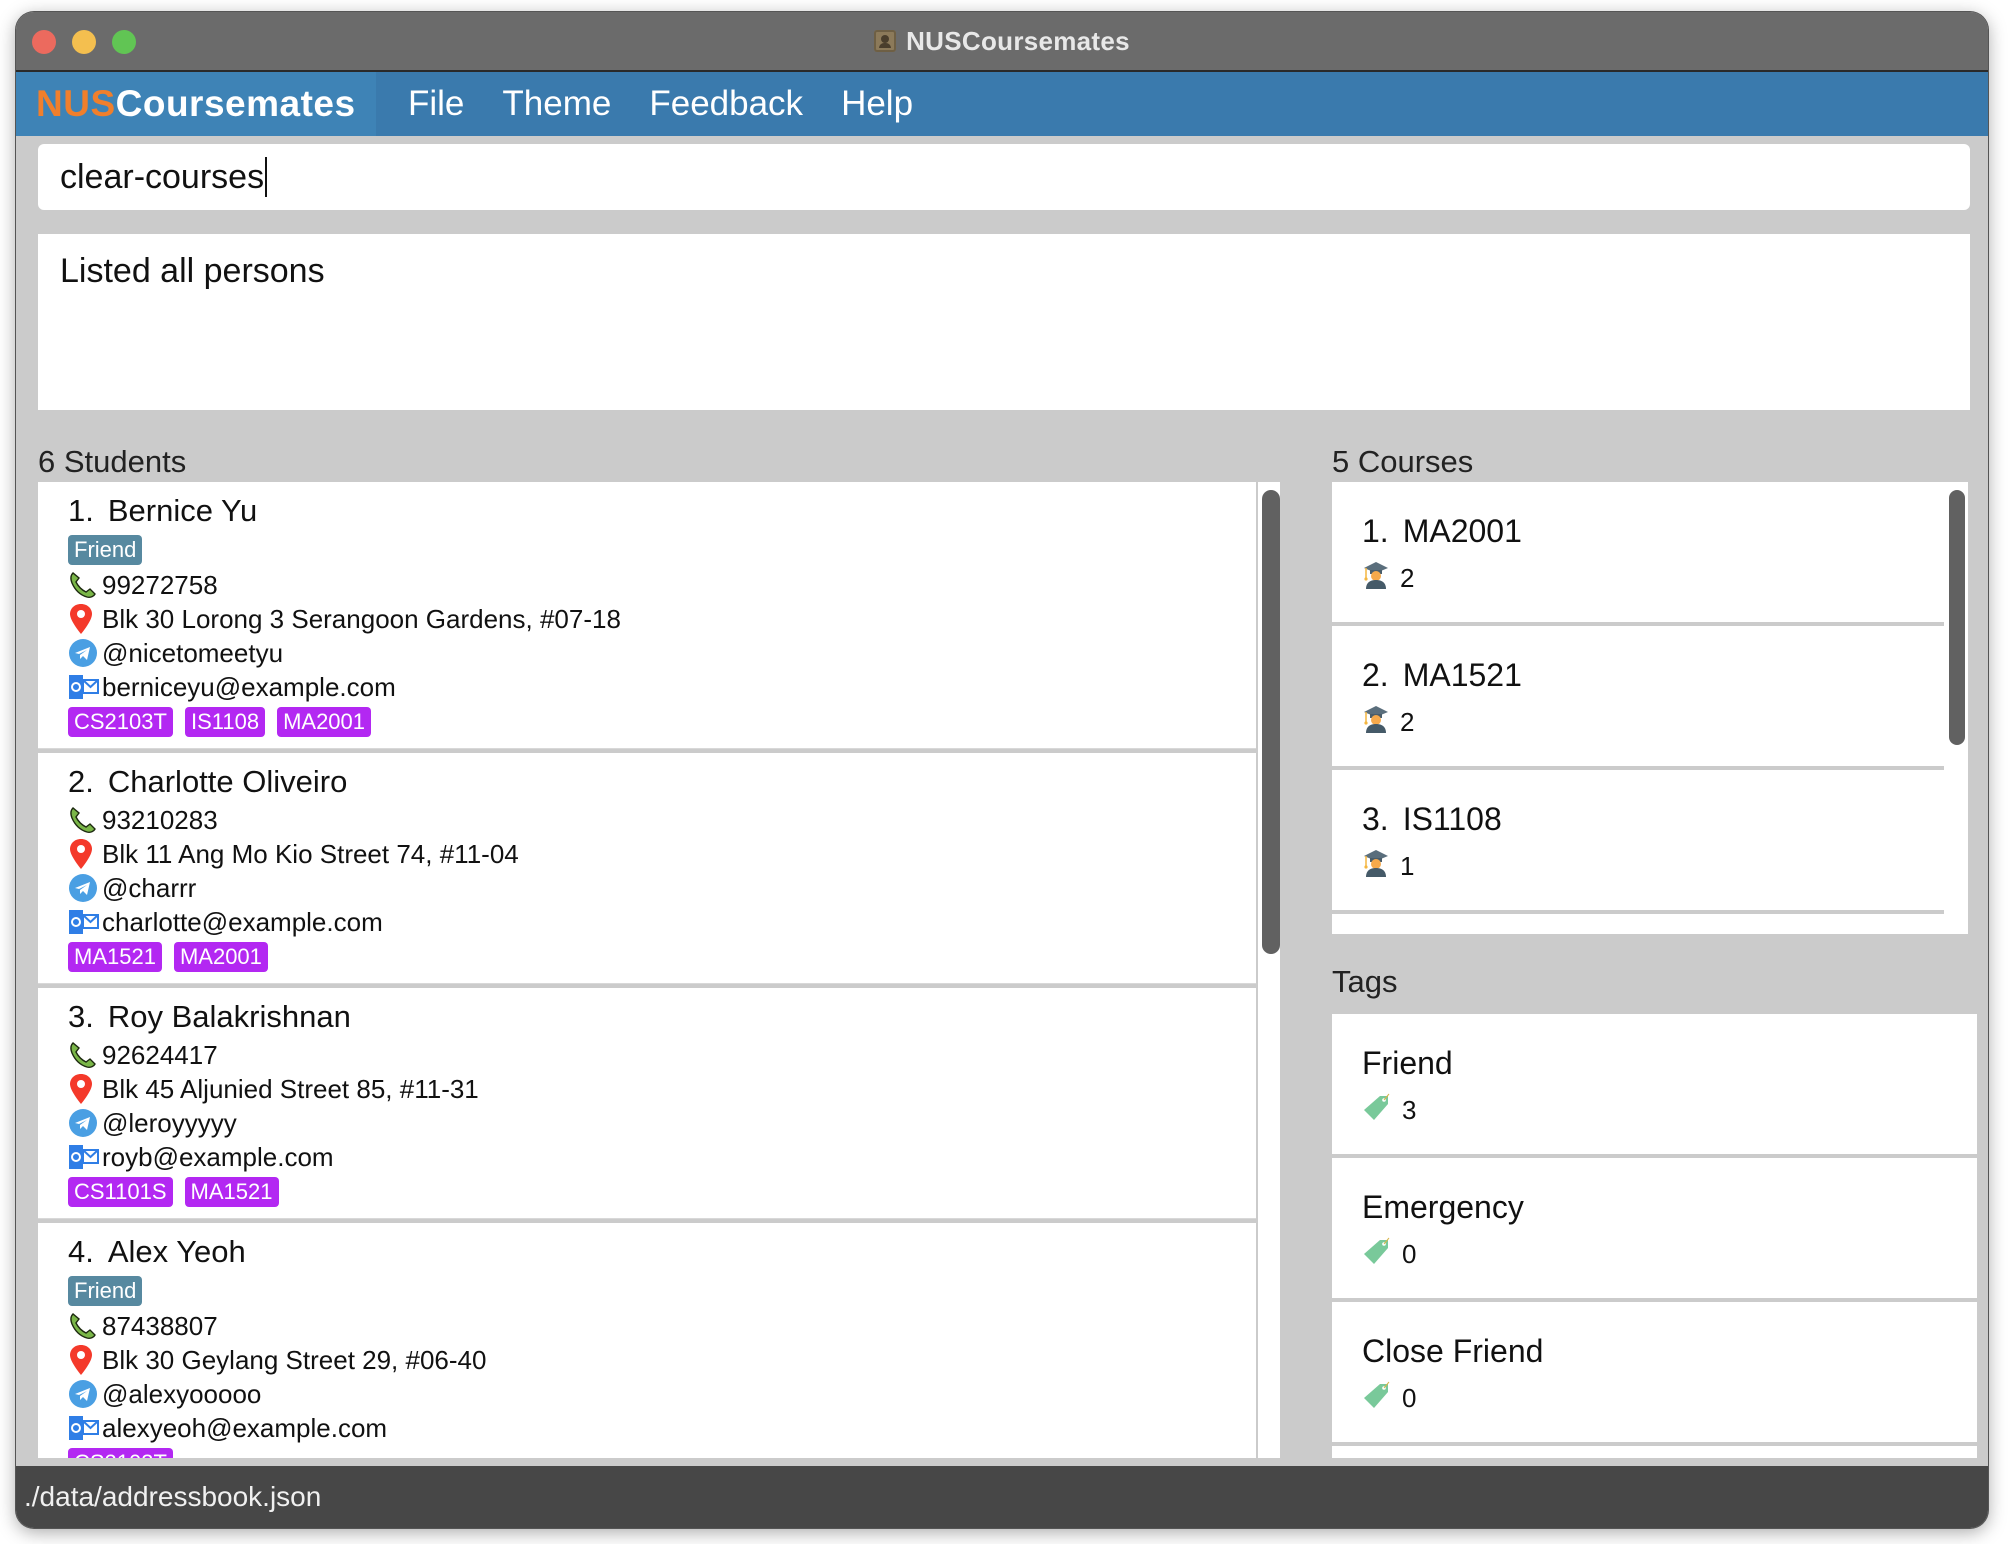 This screenshot has height=1544, width=2010. Describe the element at coordinates (182, 1393) in the screenshot. I see `student-telegram: @alexyooooo` at that location.